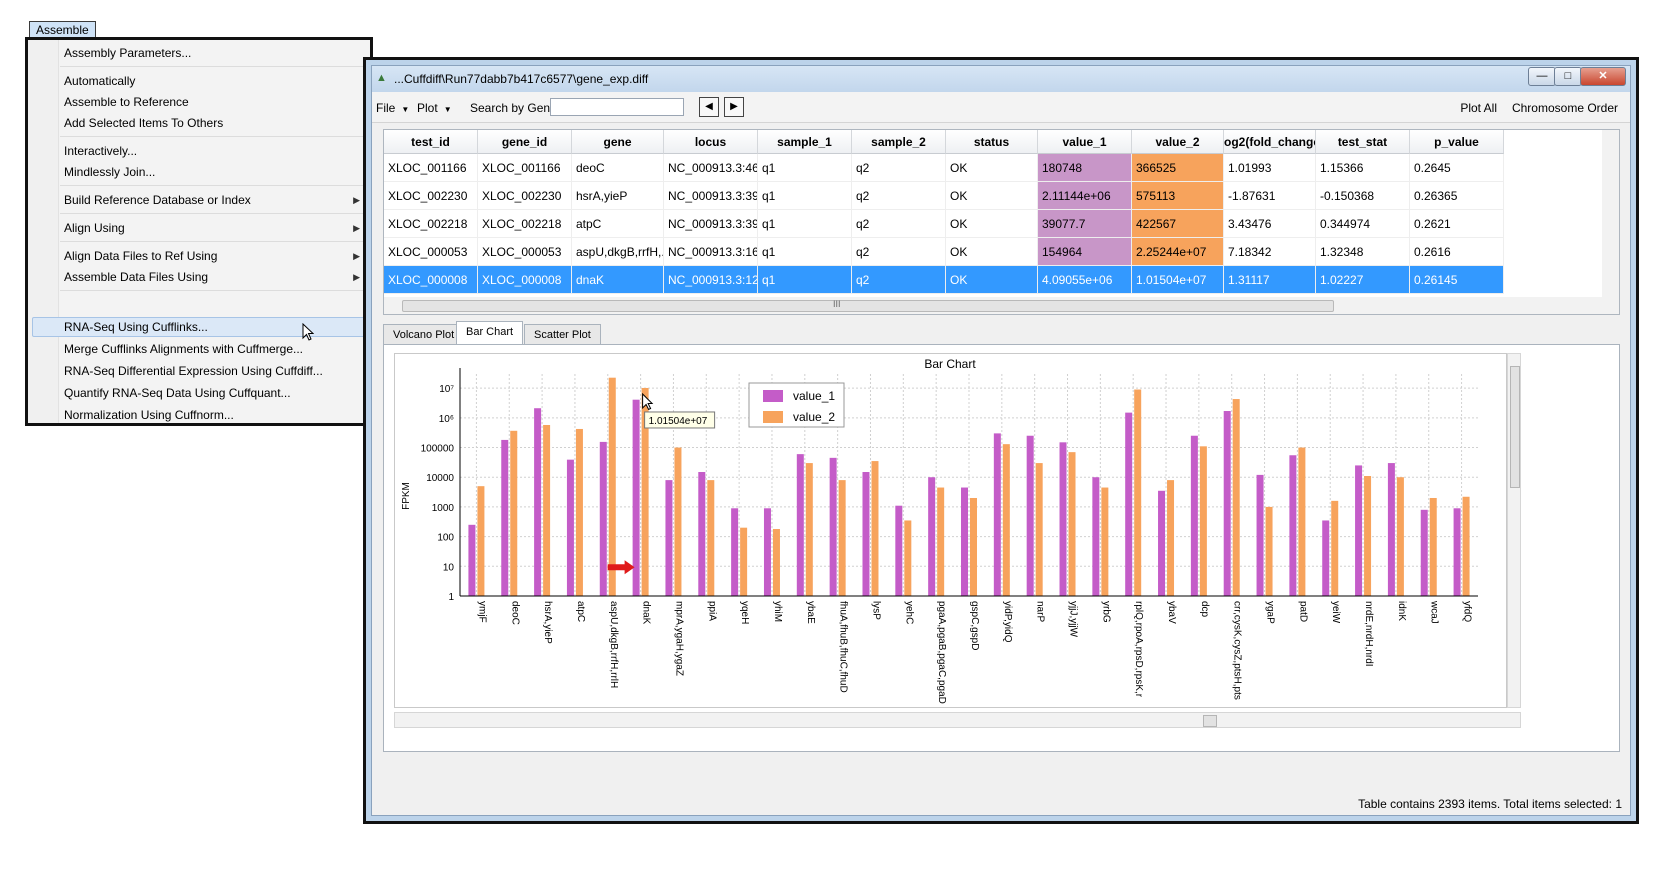 The height and width of the screenshot is (883, 1679). What do you see at coordinates (1270, 168) in the screenshot?
I see `table-cell: 1.01993` at bounding box center [1270, 168].